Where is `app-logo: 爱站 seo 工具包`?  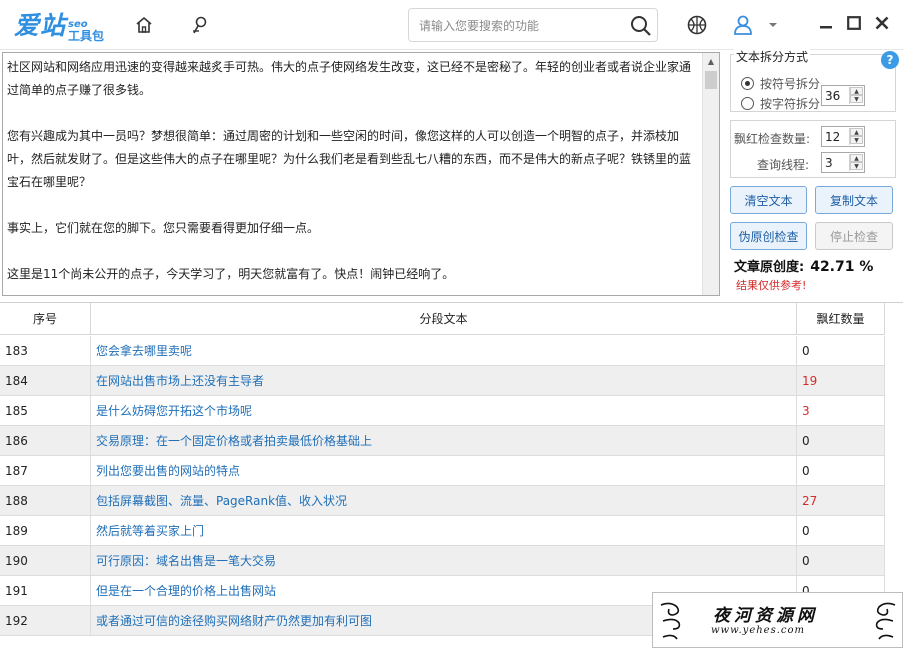 app-logo: 爱站 seo 工具包 is located at coordinates (59, 24).